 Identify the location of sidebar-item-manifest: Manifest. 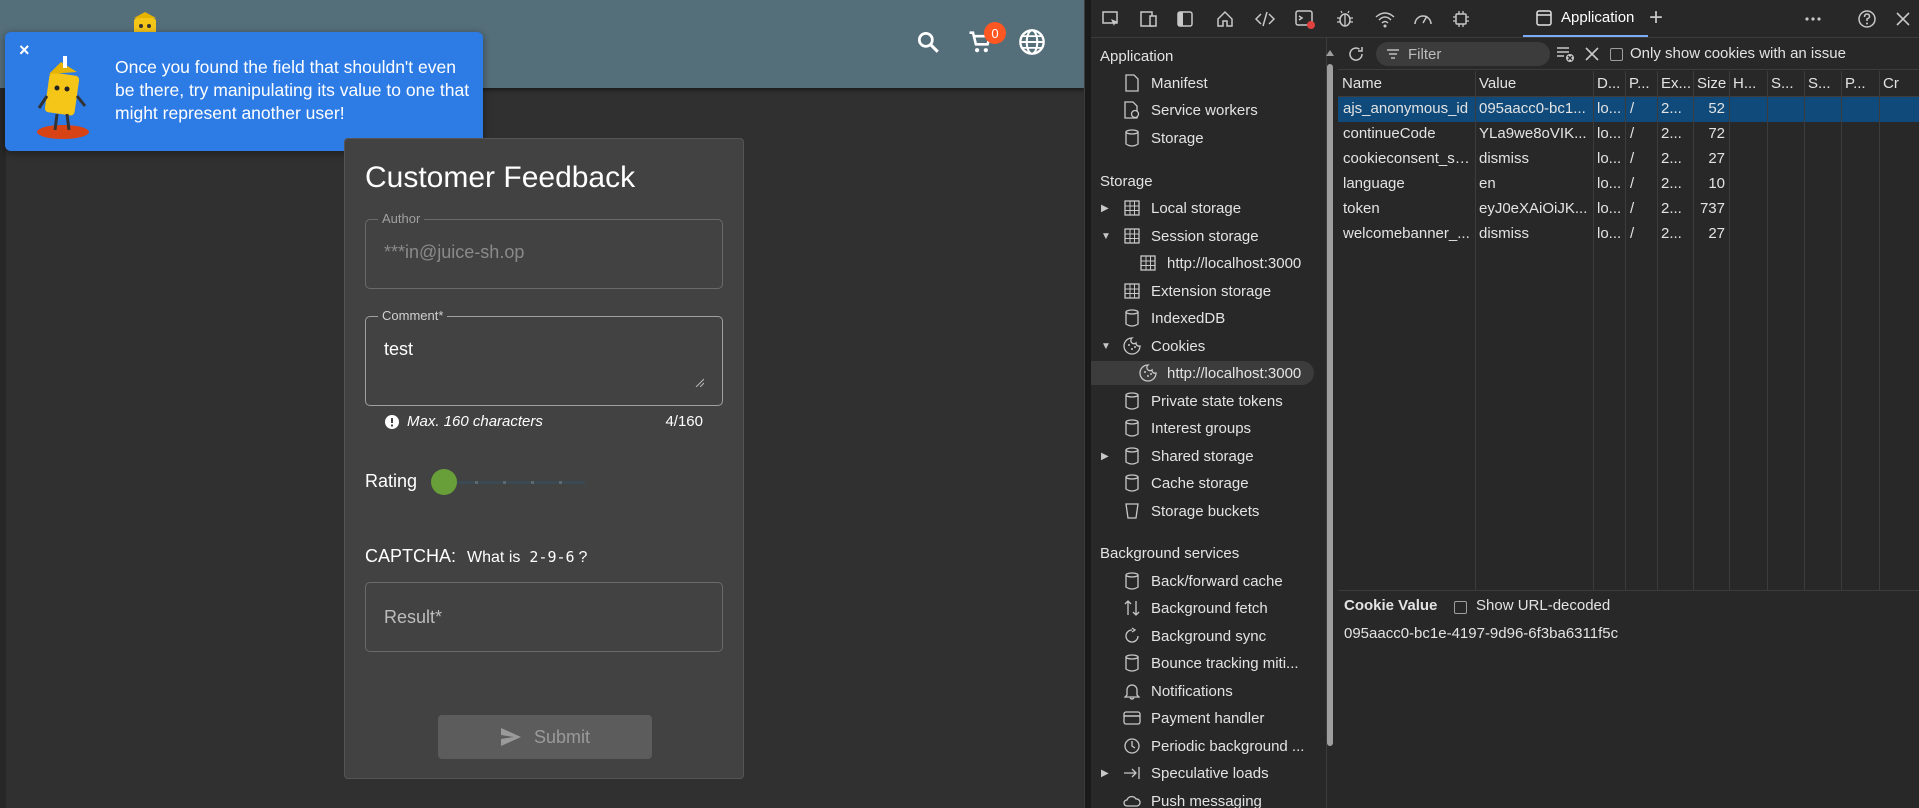
(1164, 83).